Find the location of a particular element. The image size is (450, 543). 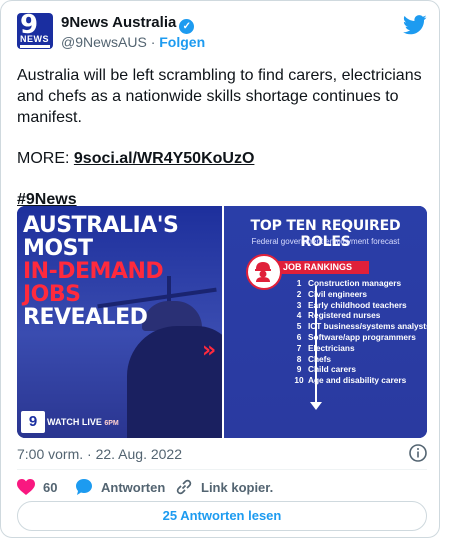

follow-button: Folgen is located at coordinates (182, 42).